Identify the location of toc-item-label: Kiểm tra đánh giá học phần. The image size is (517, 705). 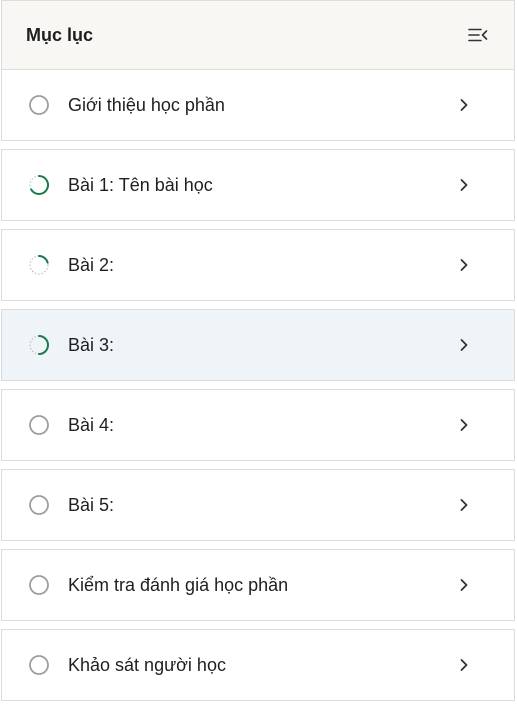
(178, 584).